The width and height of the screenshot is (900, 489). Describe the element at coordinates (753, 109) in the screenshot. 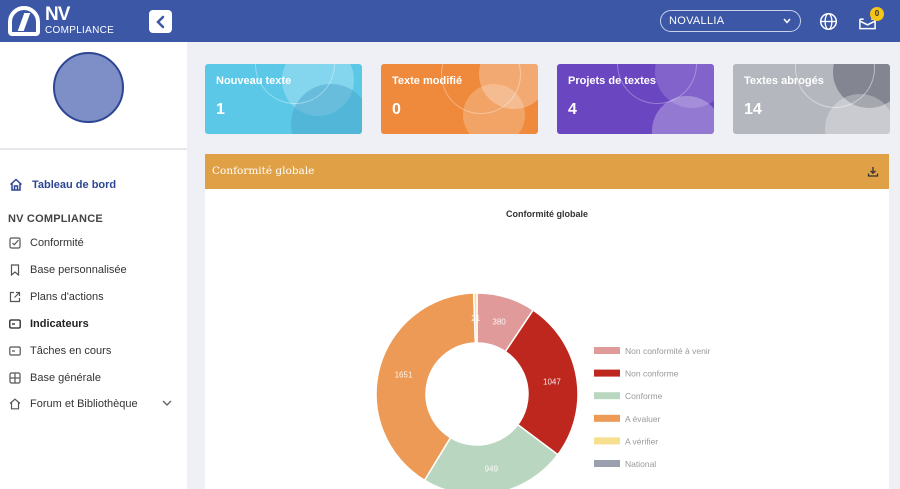

I see `card-count: 14` at that location.